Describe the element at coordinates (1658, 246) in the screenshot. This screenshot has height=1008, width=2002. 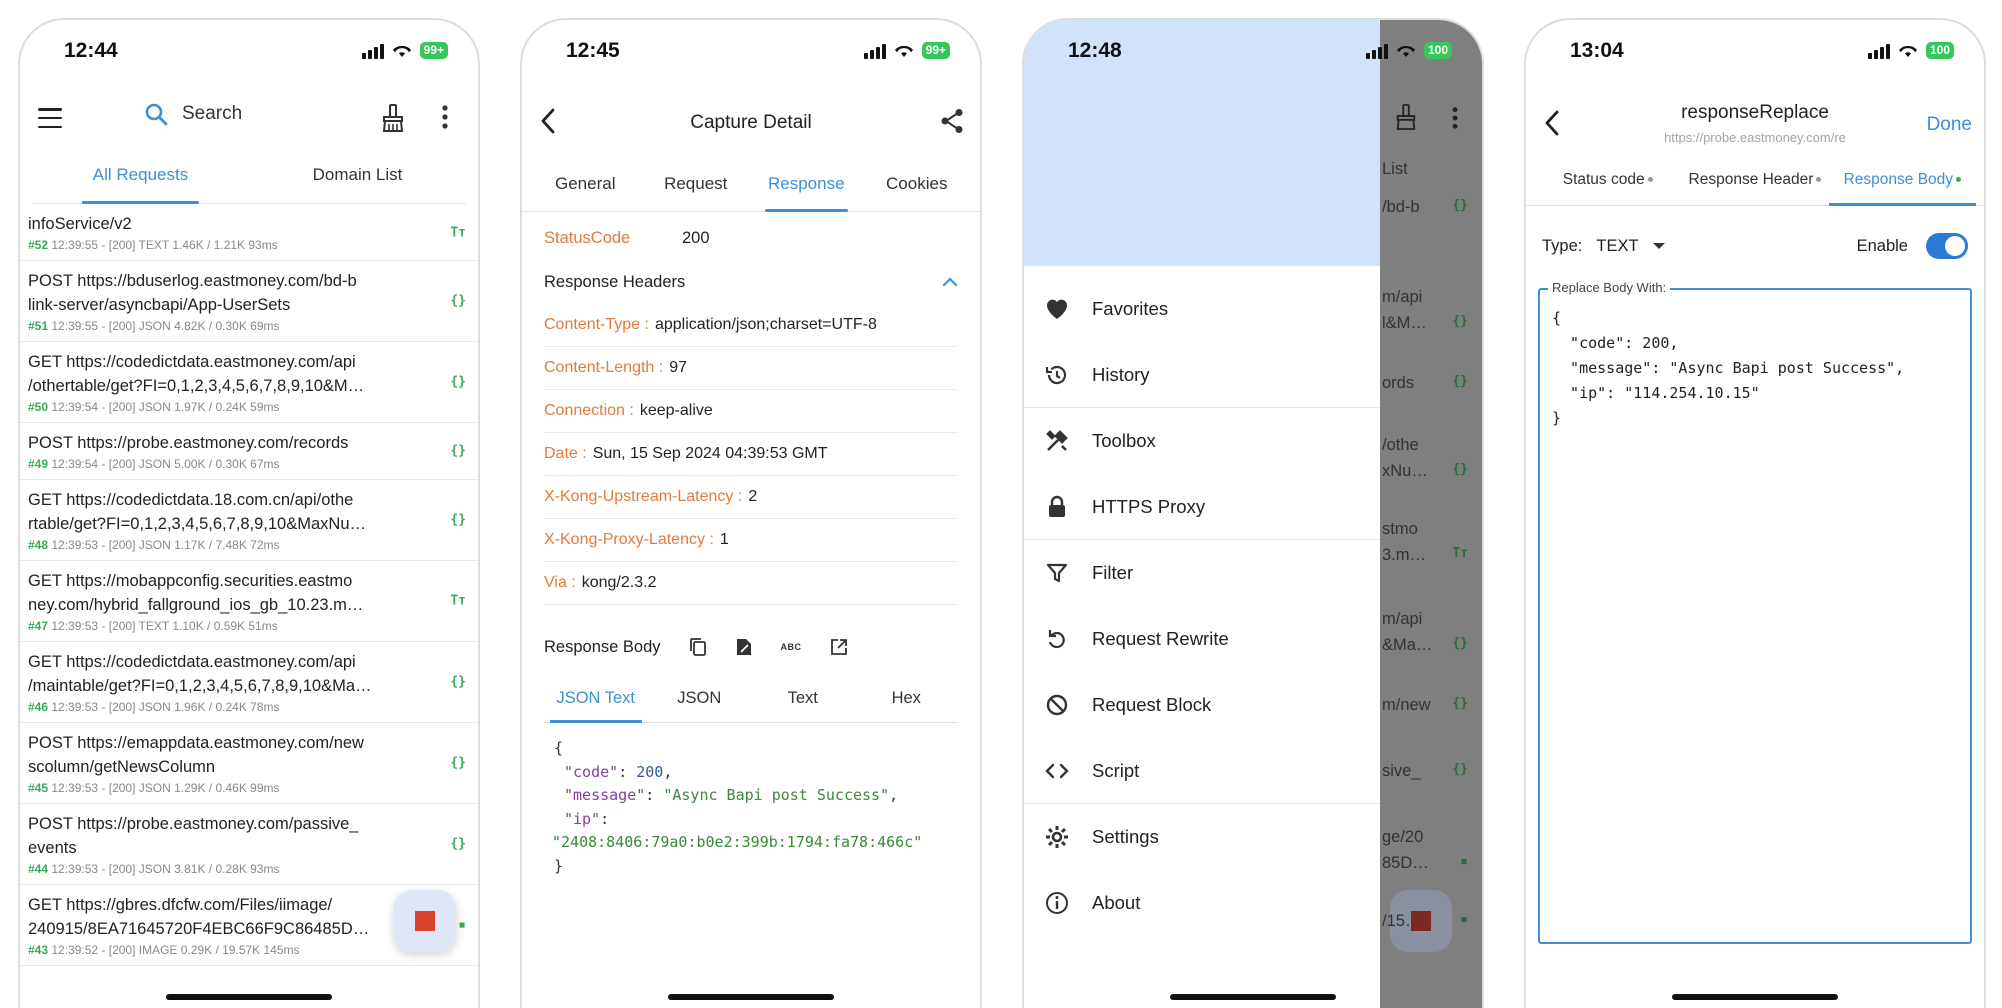
I see `dropdown-caret-icon` at that location.